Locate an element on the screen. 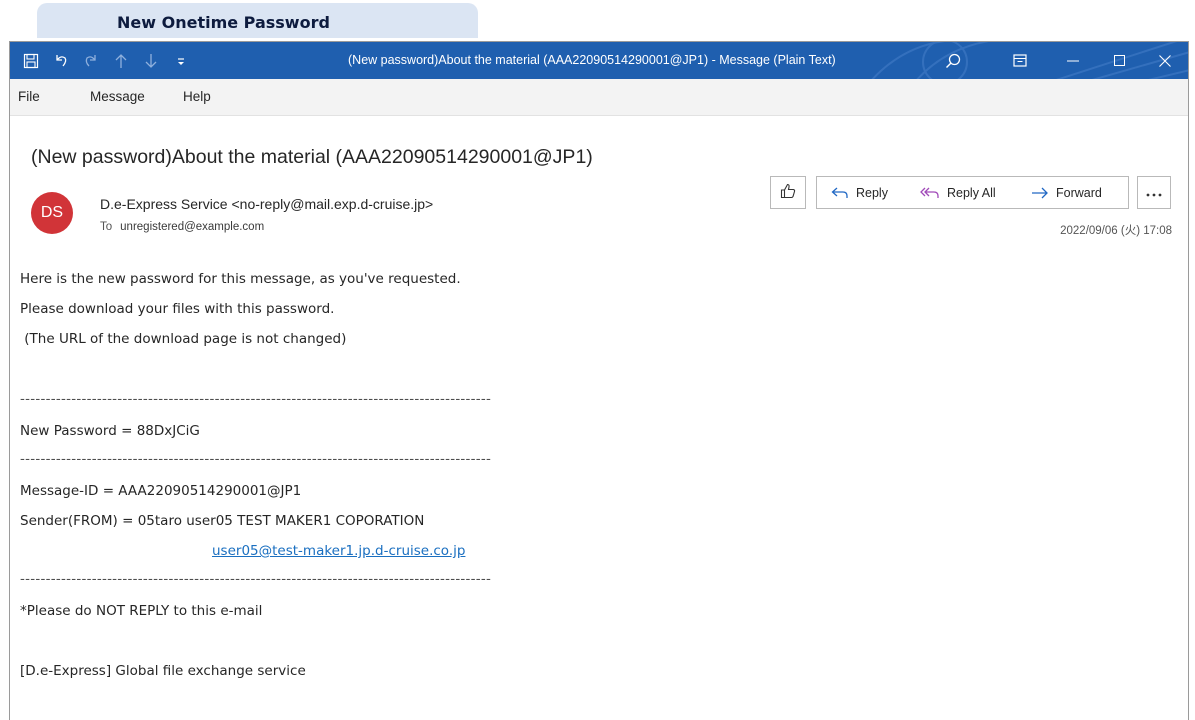 The height and width of the screenshot is (720, 1195). reply-all-label: Reply All is located at coordinates (971, 192).